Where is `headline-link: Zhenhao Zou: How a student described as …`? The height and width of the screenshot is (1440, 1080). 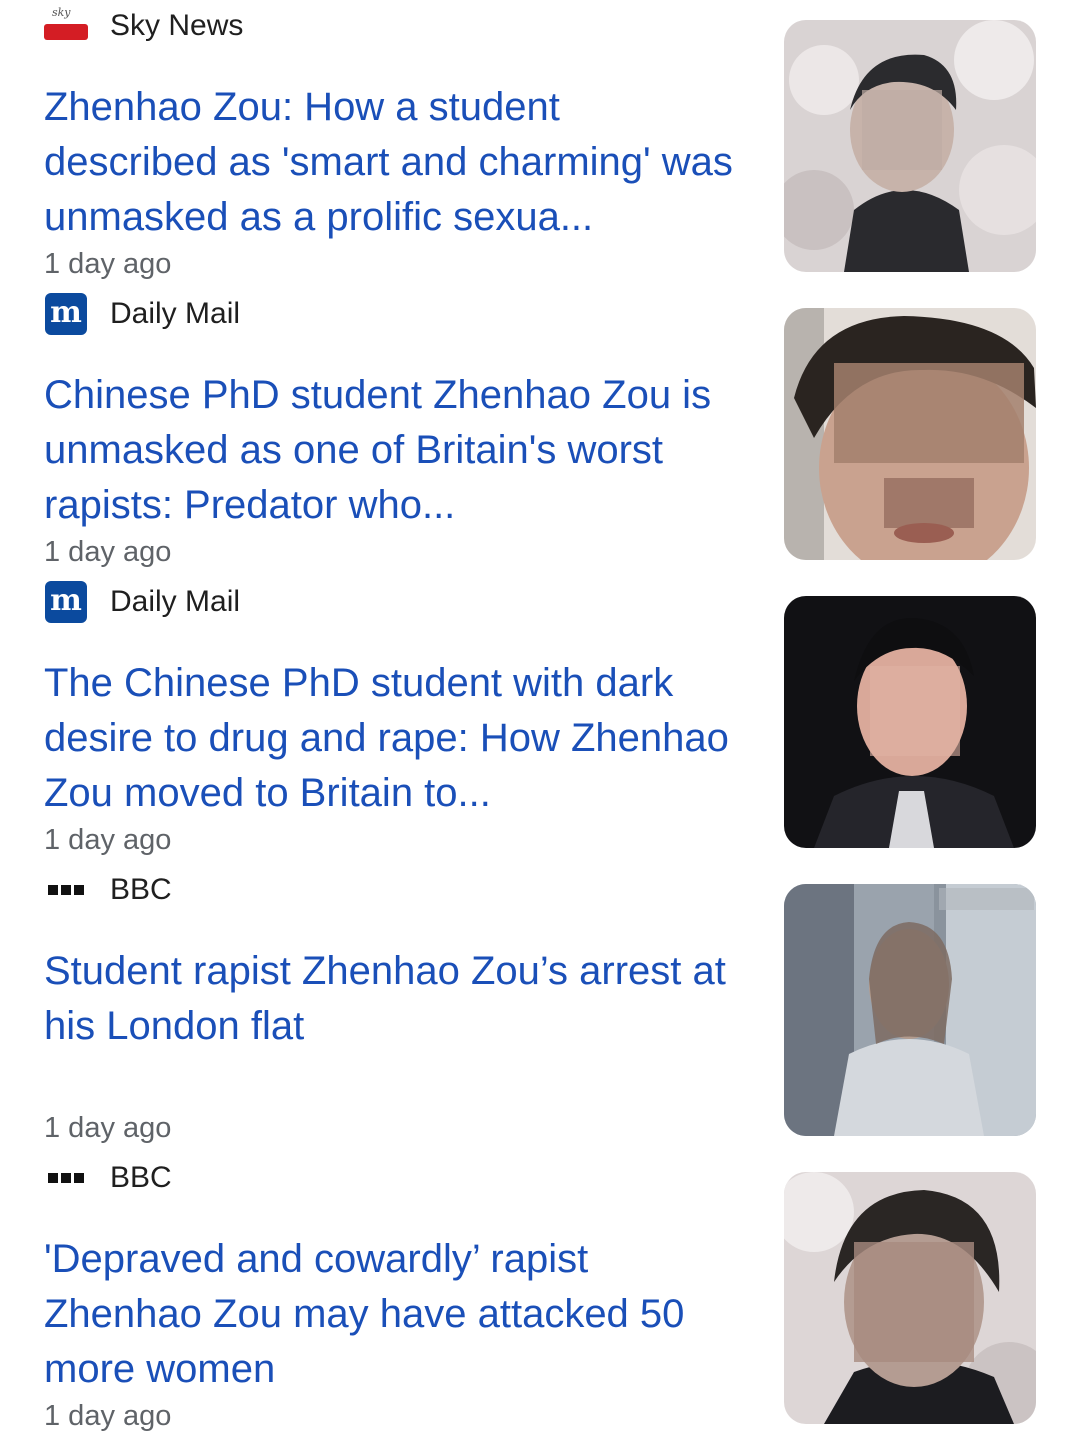
headline-link: Zhenhao Zou: How a student described as … is located at coordinates (394, 162).